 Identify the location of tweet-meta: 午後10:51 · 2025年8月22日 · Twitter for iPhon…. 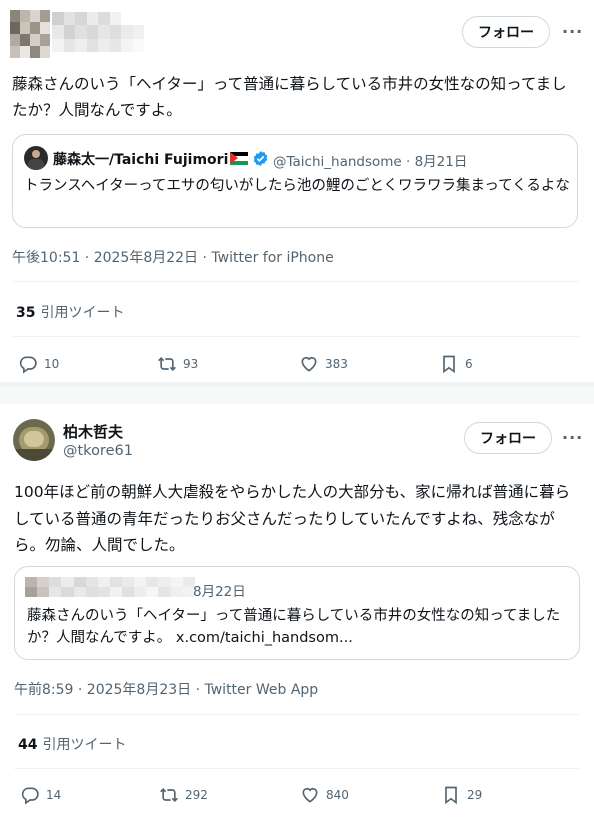
(173, 257).